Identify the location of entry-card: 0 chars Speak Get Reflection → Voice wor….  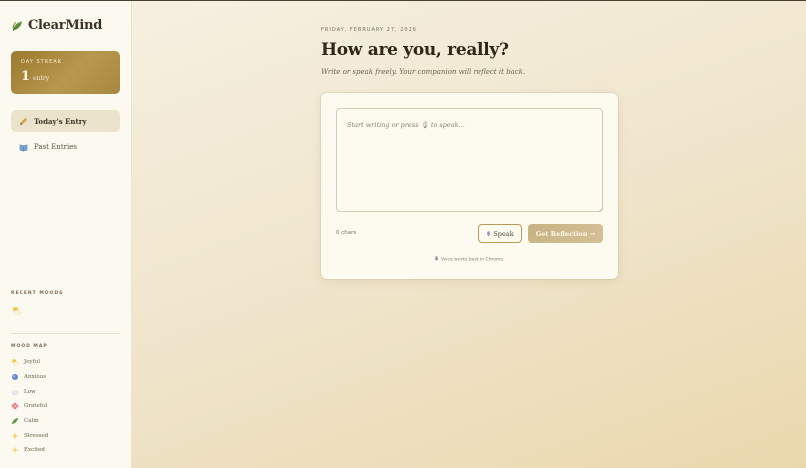
(469, 186).